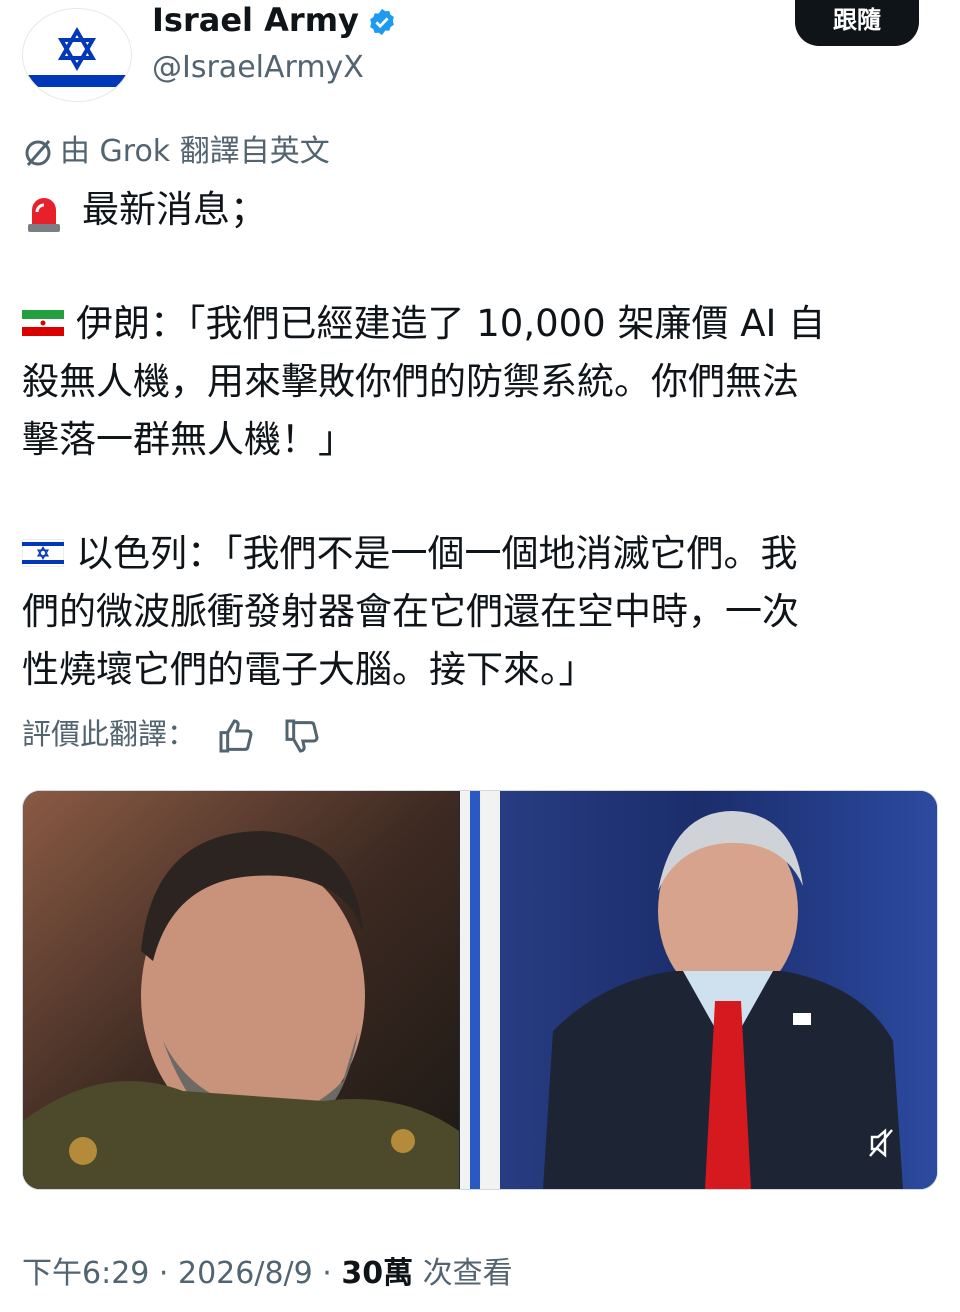  I want to click on israel-flag-icon, so click(43, 552).